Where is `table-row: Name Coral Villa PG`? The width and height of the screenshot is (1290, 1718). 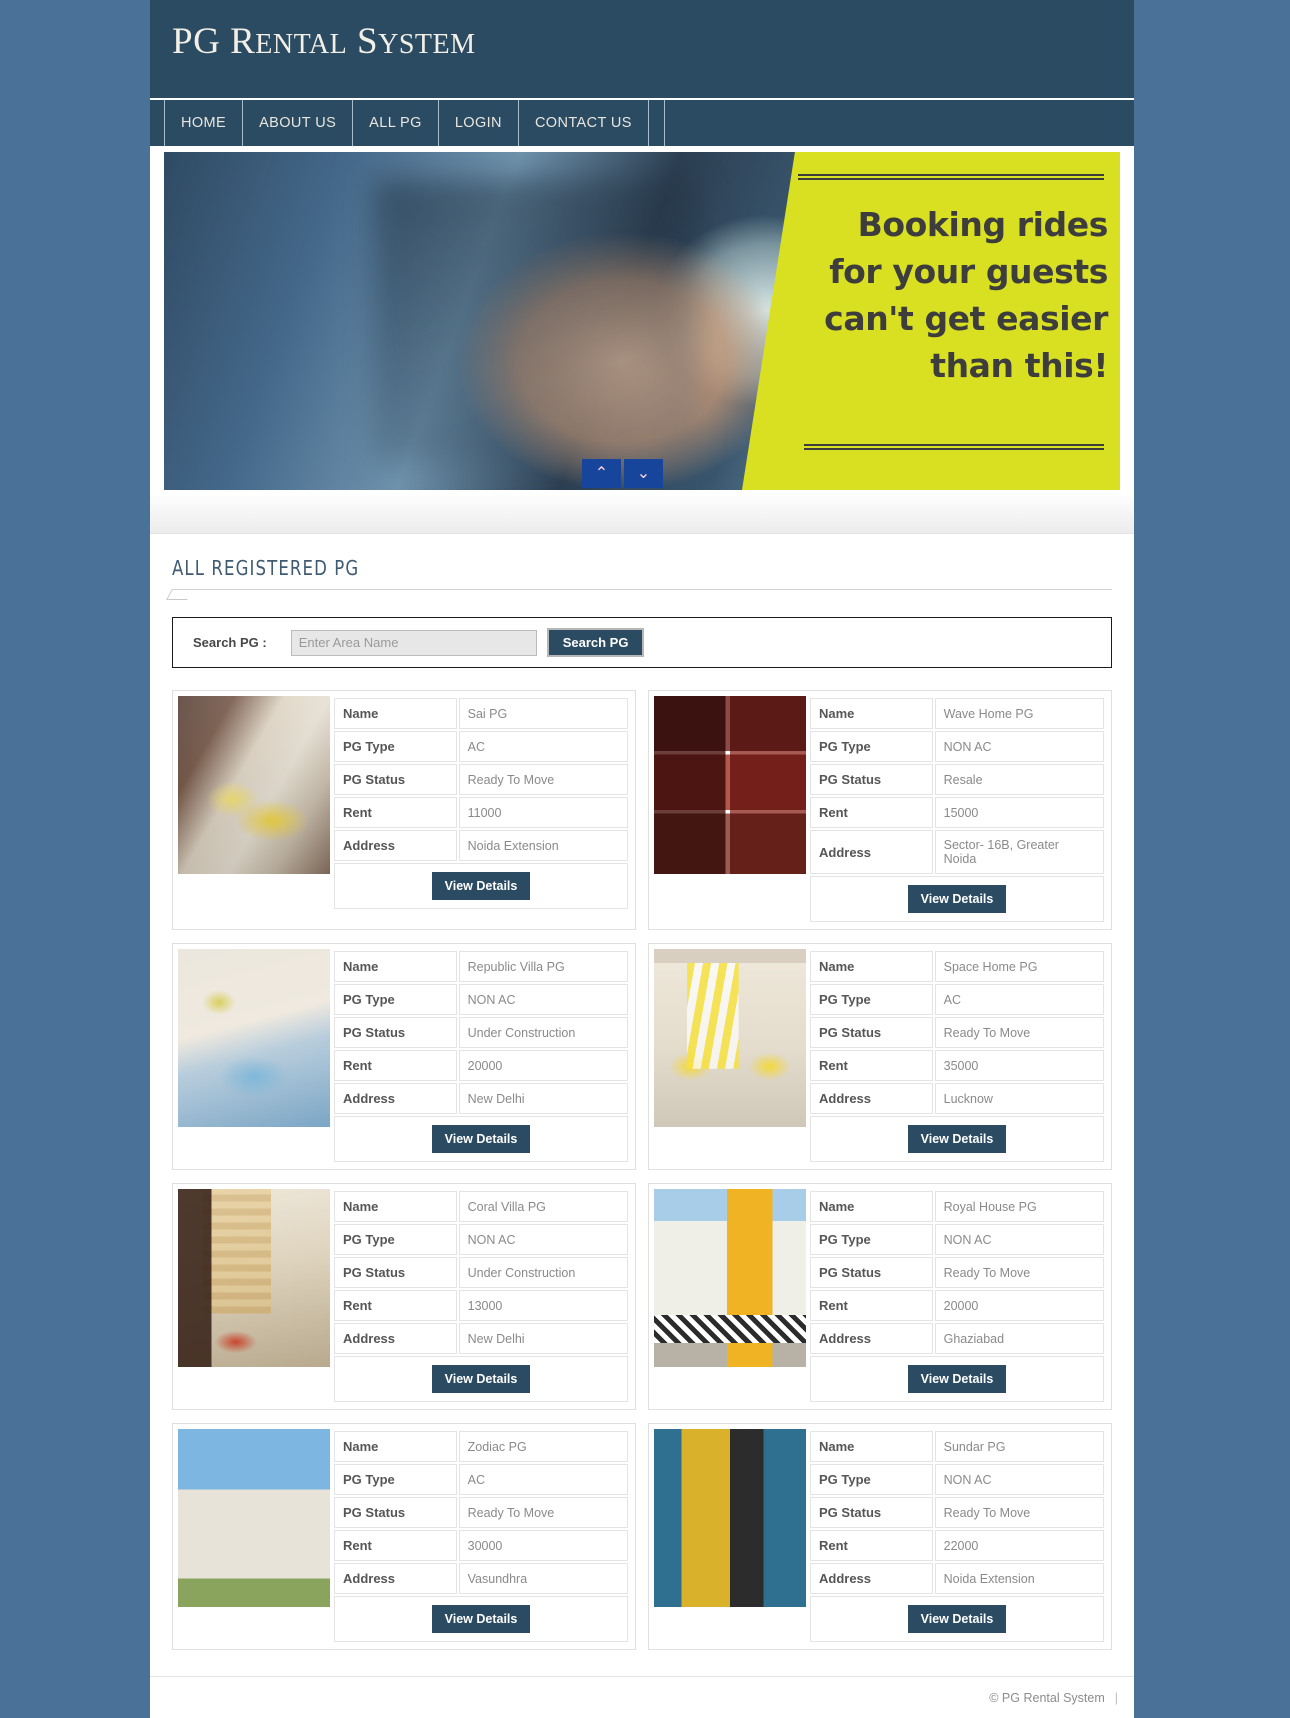 table-row: Name Coral Villa PG is located at coordinates (481, 1206).